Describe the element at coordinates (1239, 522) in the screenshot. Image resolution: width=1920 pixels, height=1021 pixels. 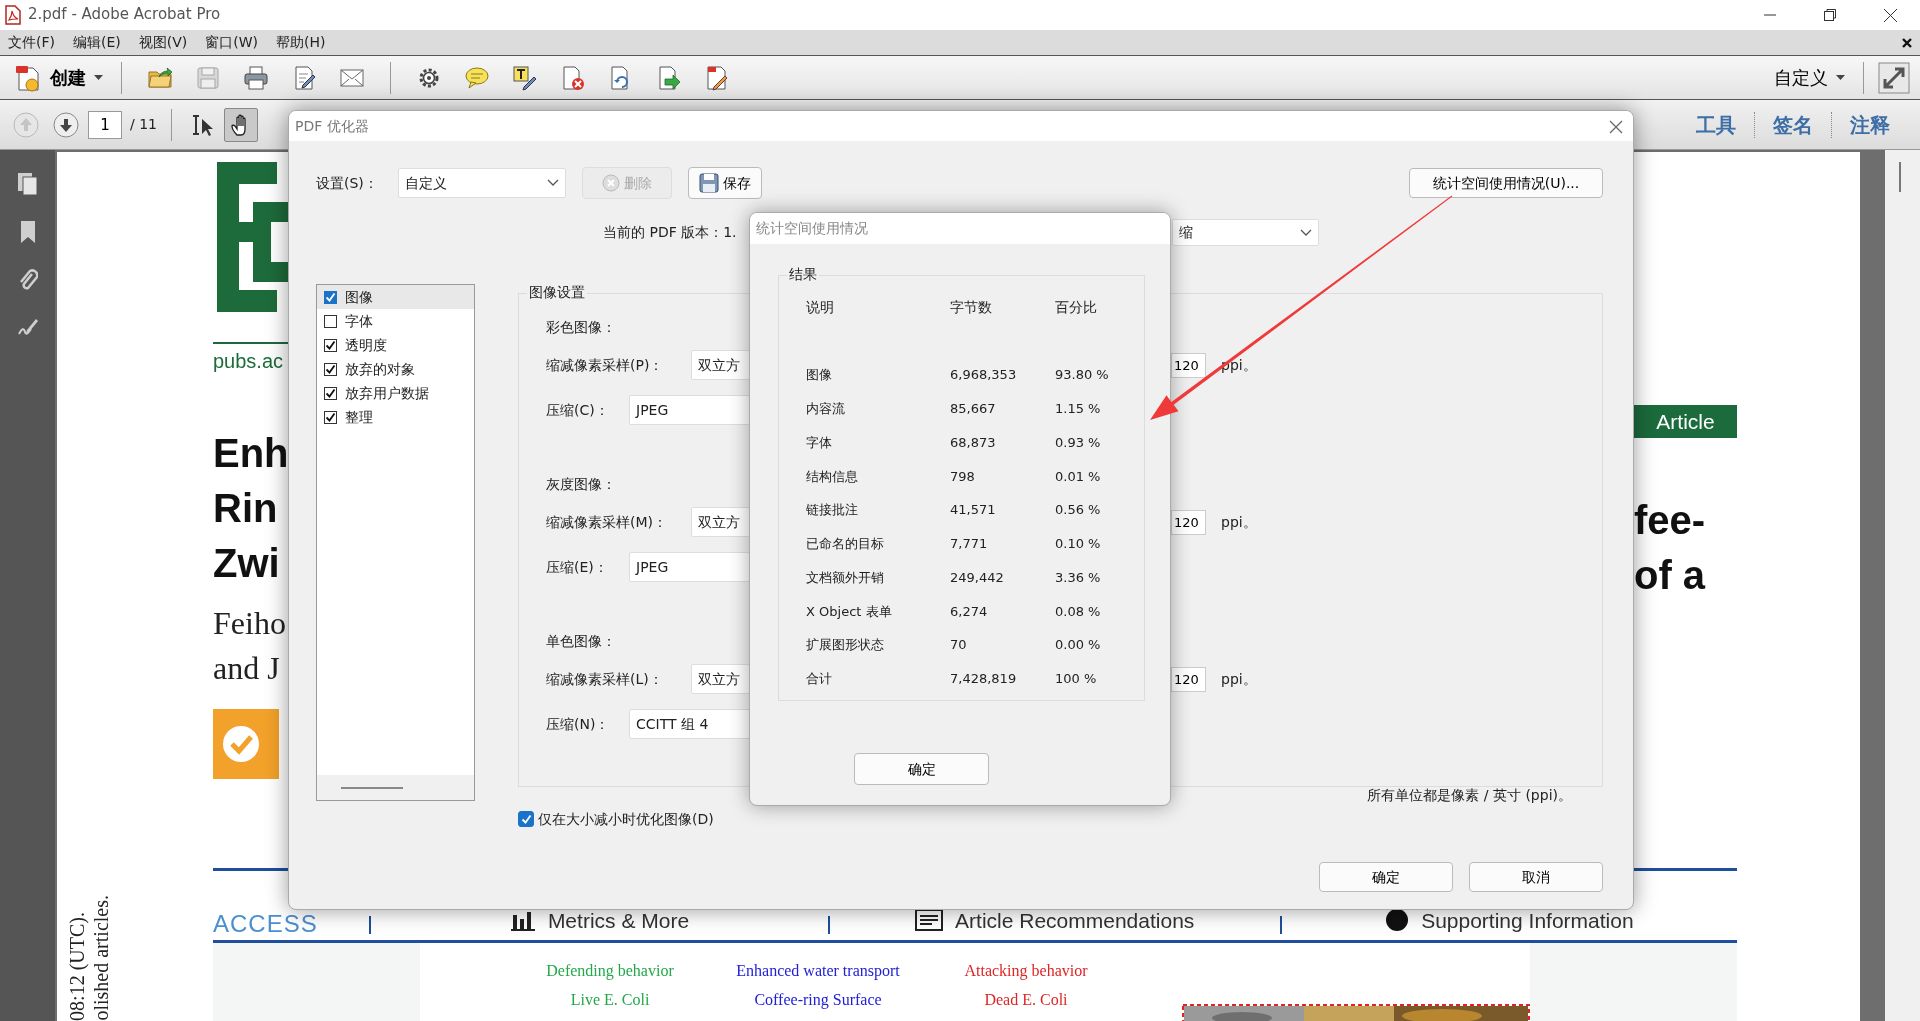
I see `unit-label: ppi。` at that location.